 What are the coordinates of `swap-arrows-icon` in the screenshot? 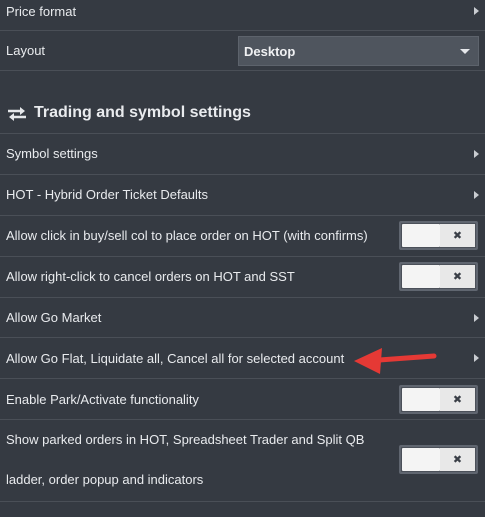 It's located at (17, 114).